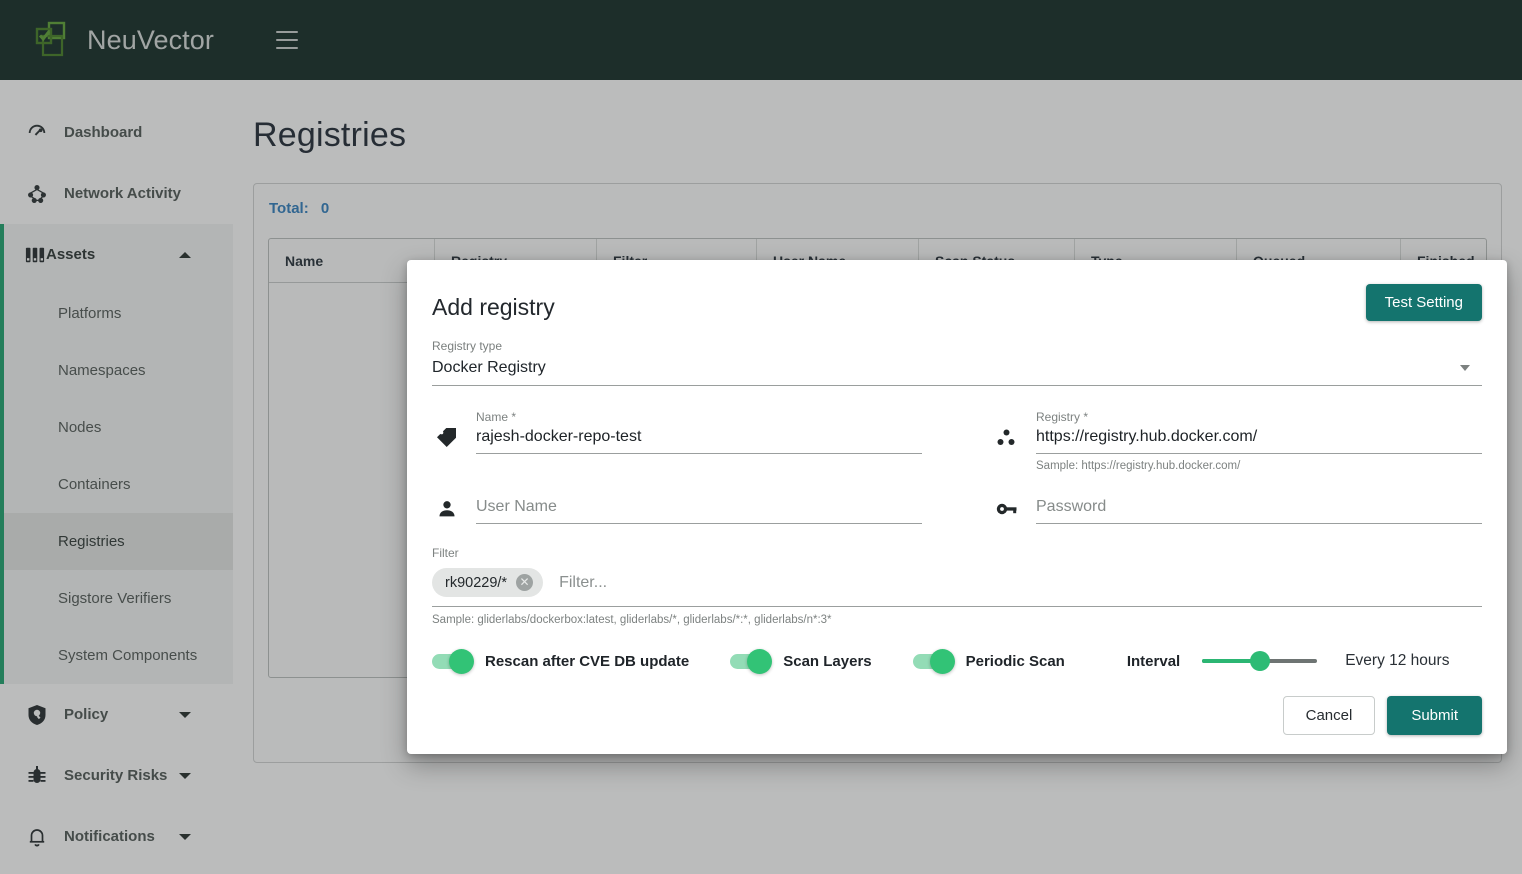 This screenshot has height=874, width=1522. What do you see at coordinates (1423, 302) in the screenshot?
I see `test-setting-button: Test Setting` at bounding box center [1423, 302].